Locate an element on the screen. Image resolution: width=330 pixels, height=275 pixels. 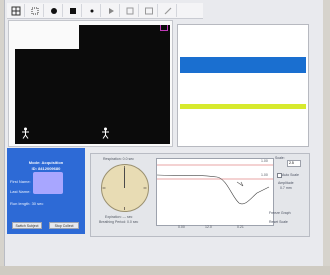
toolbar is located at coordinates (105, 11).